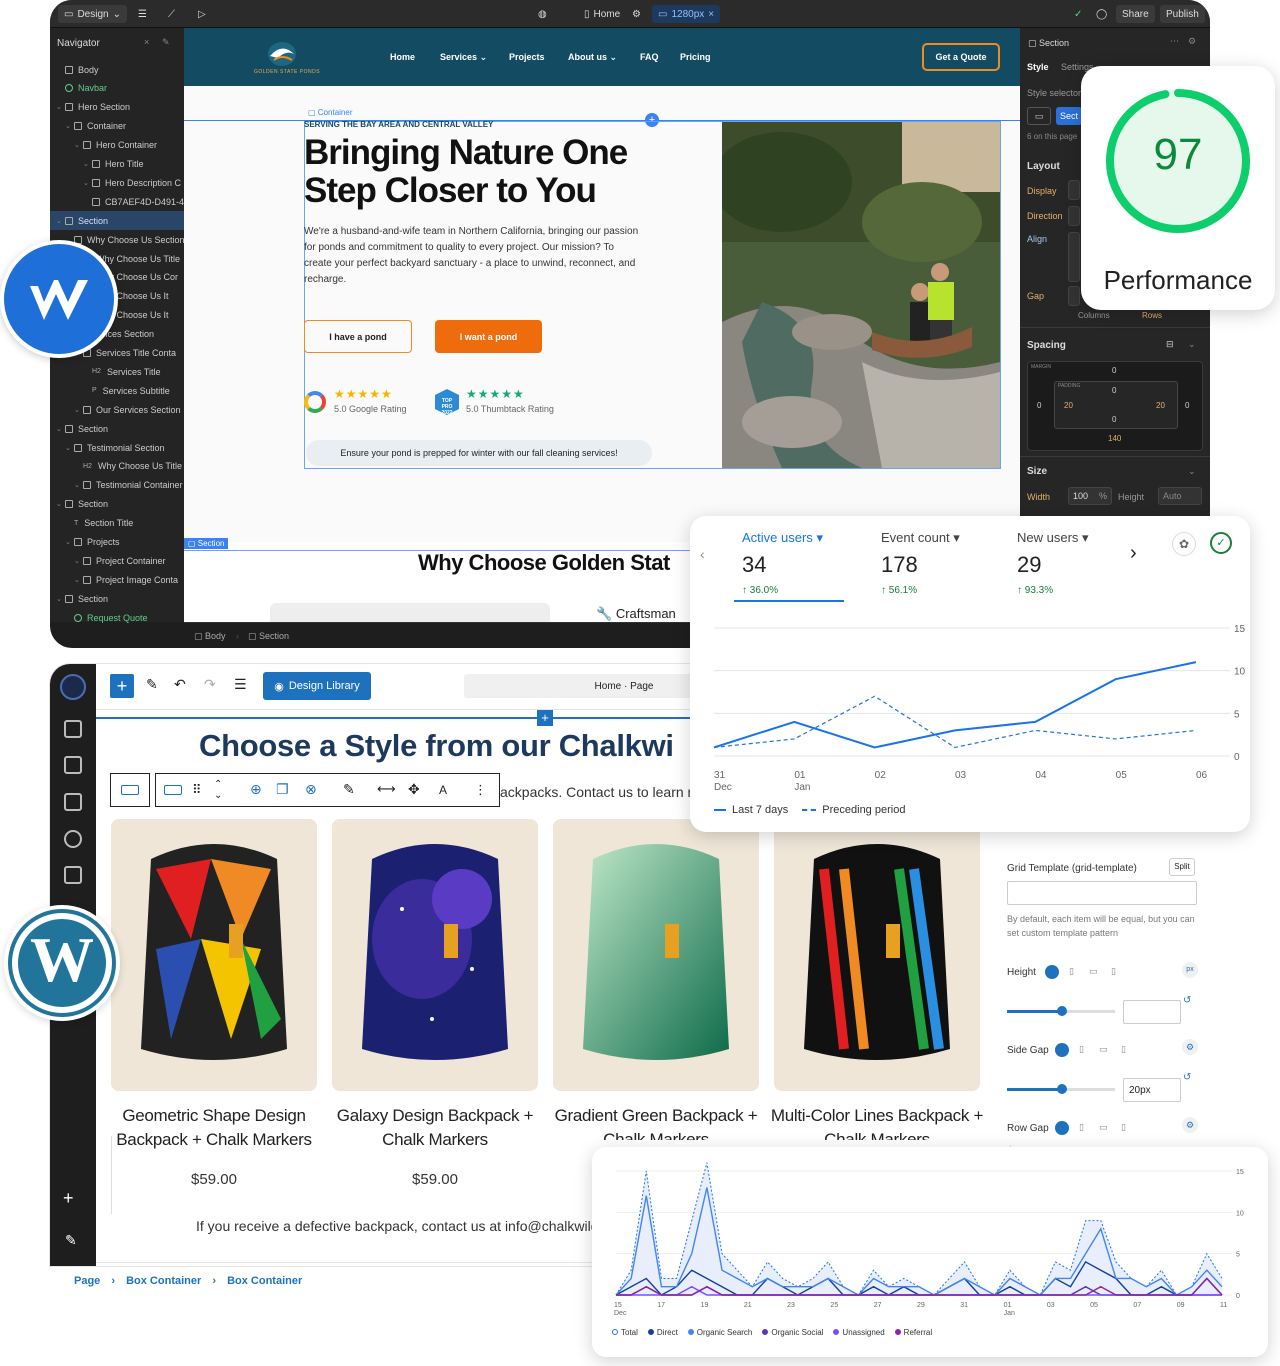 This screenshot has height=1366, width=1280. I want to click on product-image-geometric, so click(214, 955).